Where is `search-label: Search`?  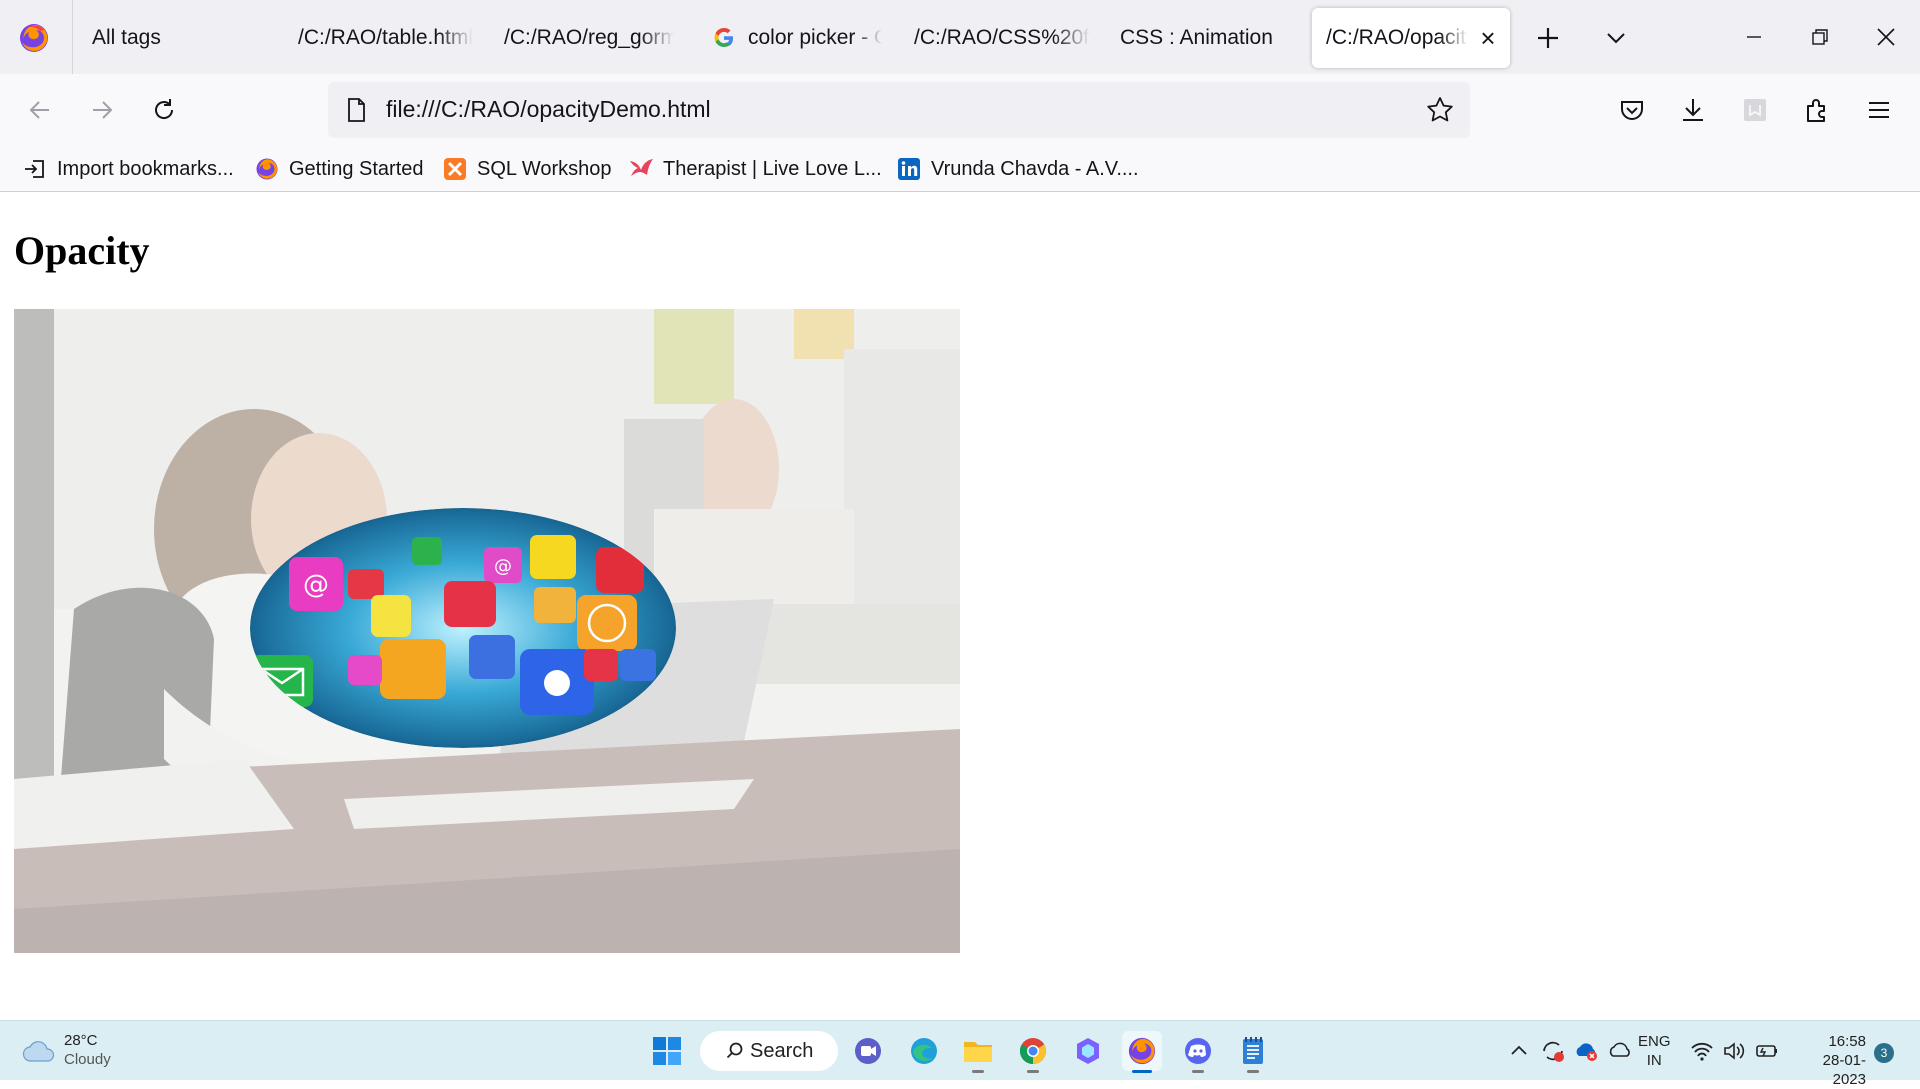 search-label: Search is located at coordinates (782, 1050).